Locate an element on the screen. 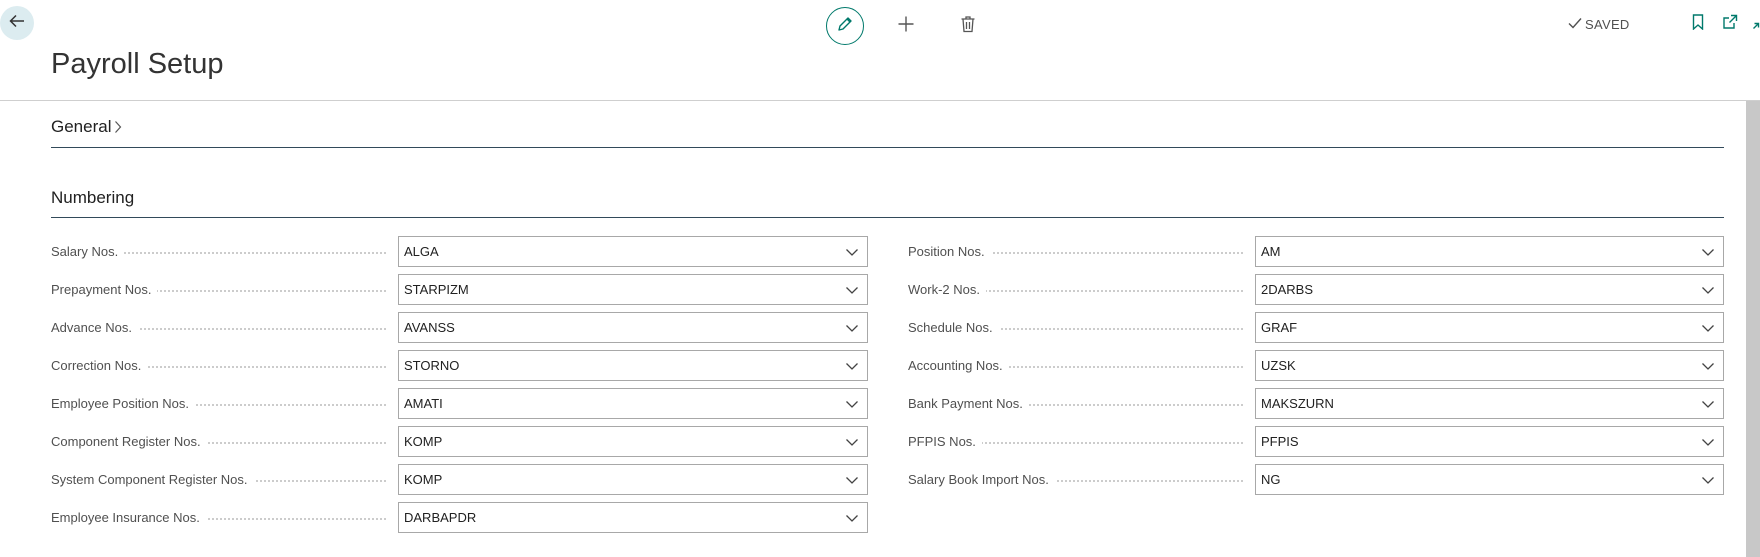  back-button is located at coordinates (17, 23).